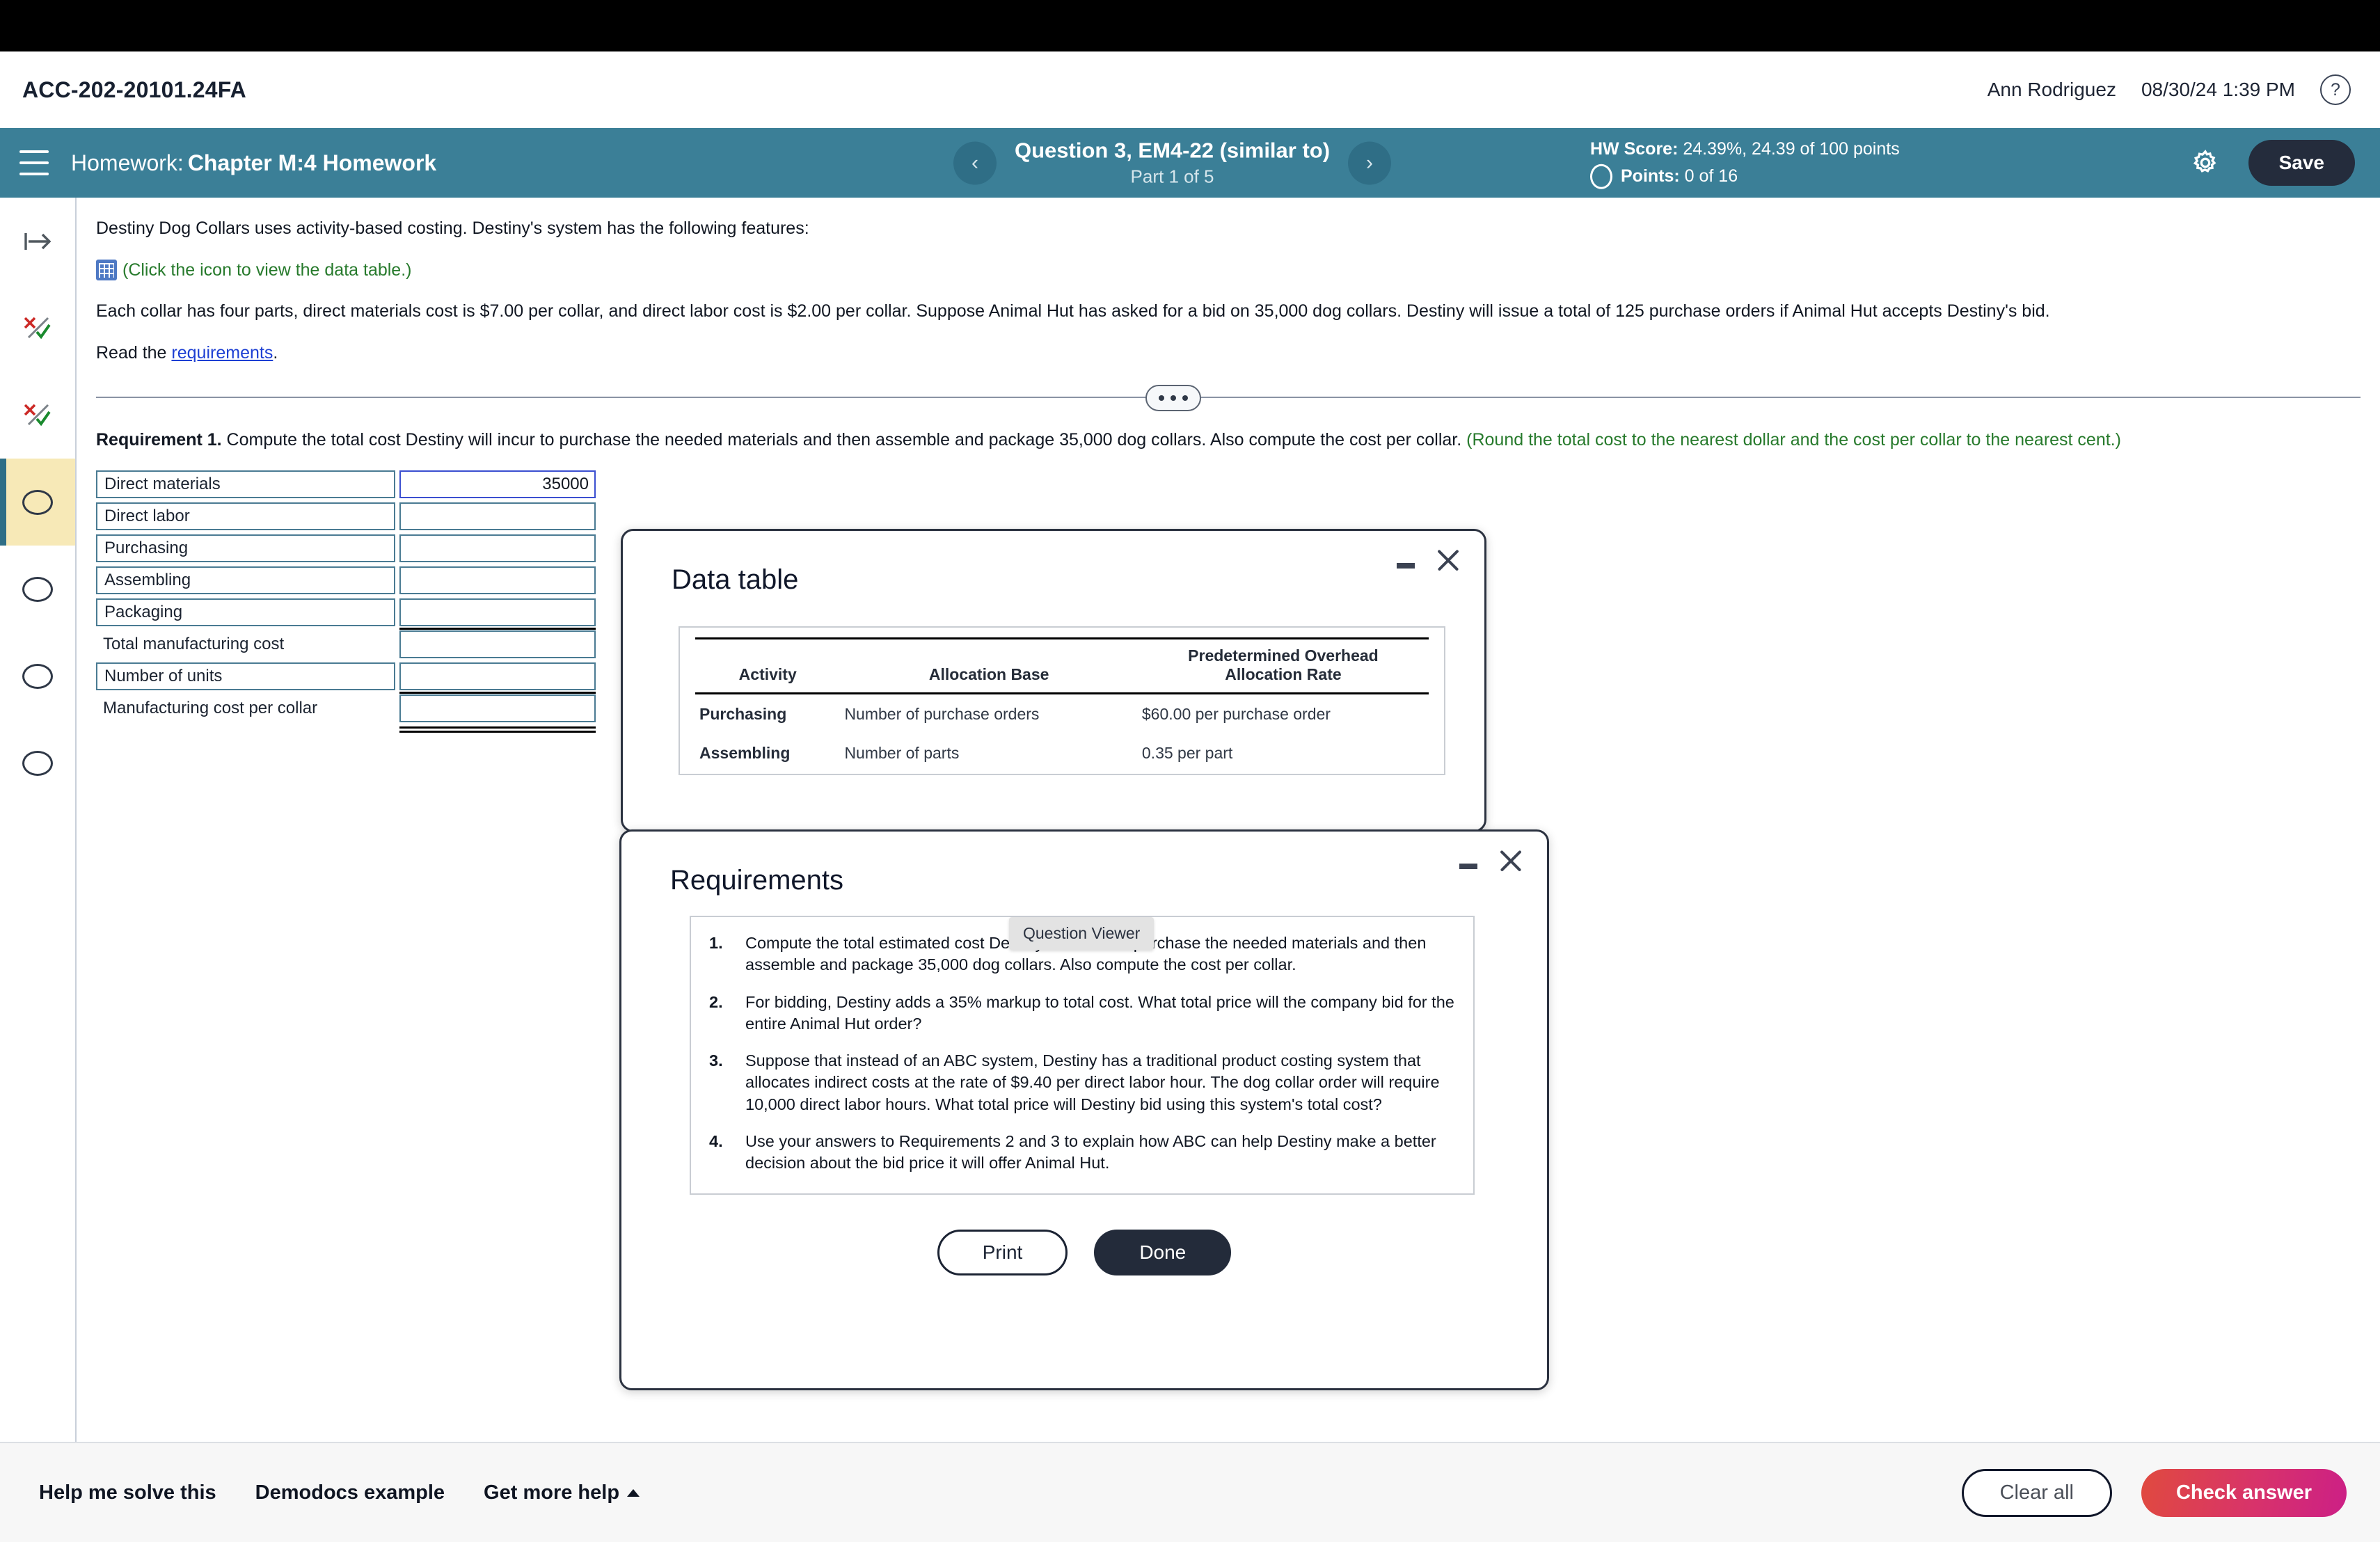 This screenshot has height=1542, width=2380. I want to click on row-value-cell, so click(495, 484).